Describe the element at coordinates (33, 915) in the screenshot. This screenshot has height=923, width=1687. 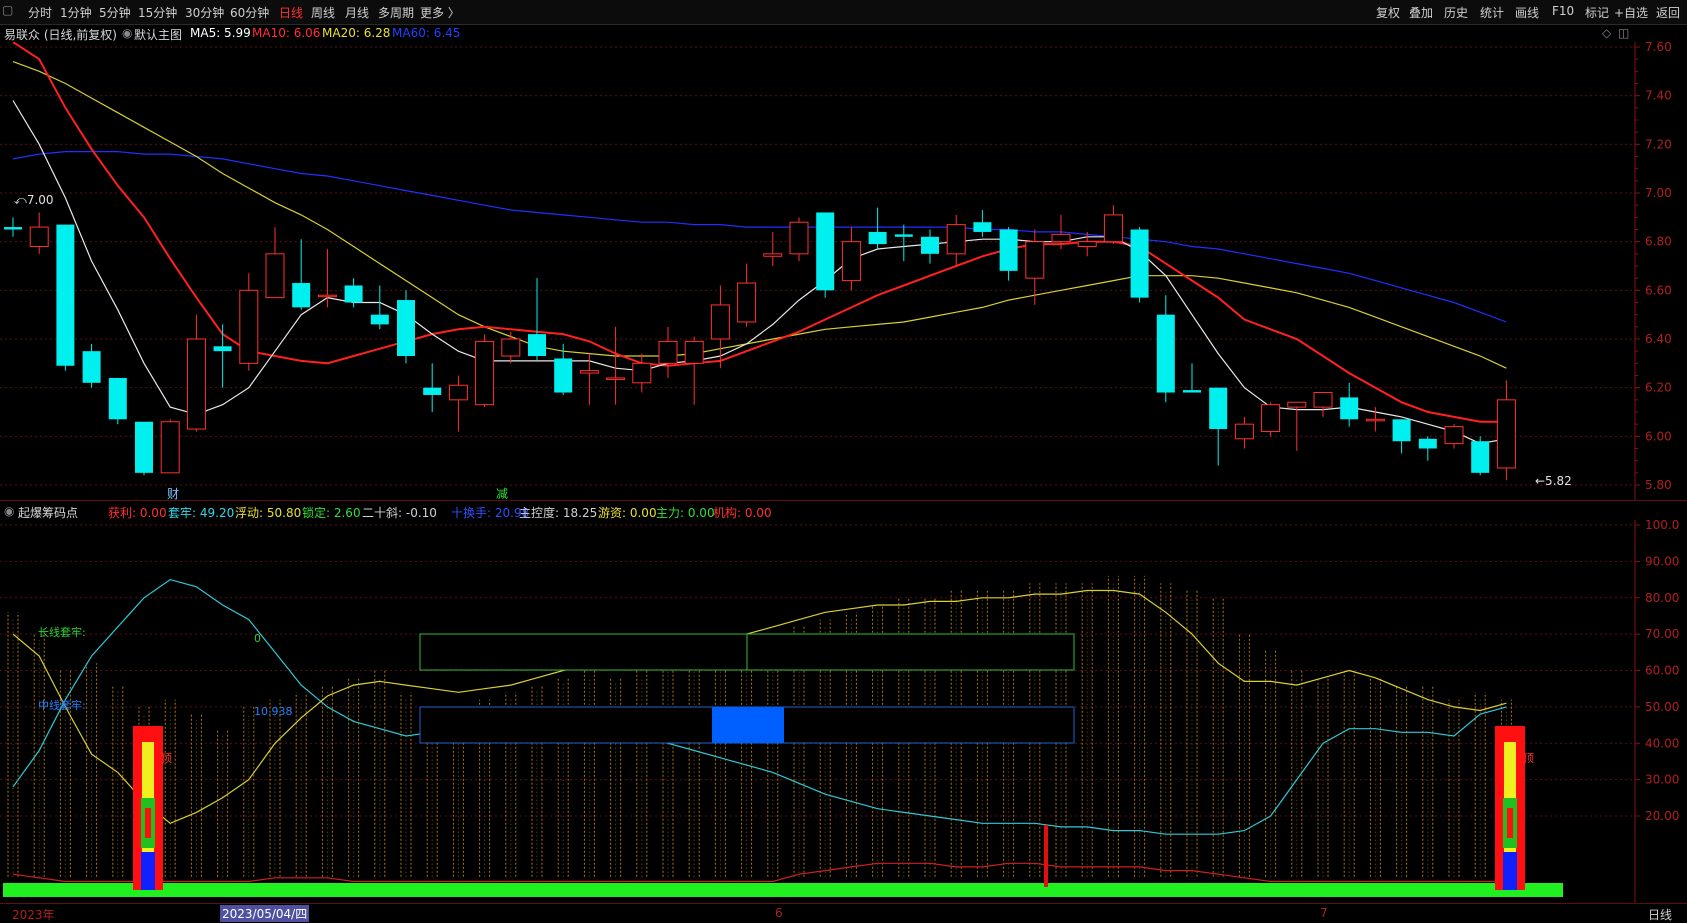
I see `year-label: 2023年` at that location.